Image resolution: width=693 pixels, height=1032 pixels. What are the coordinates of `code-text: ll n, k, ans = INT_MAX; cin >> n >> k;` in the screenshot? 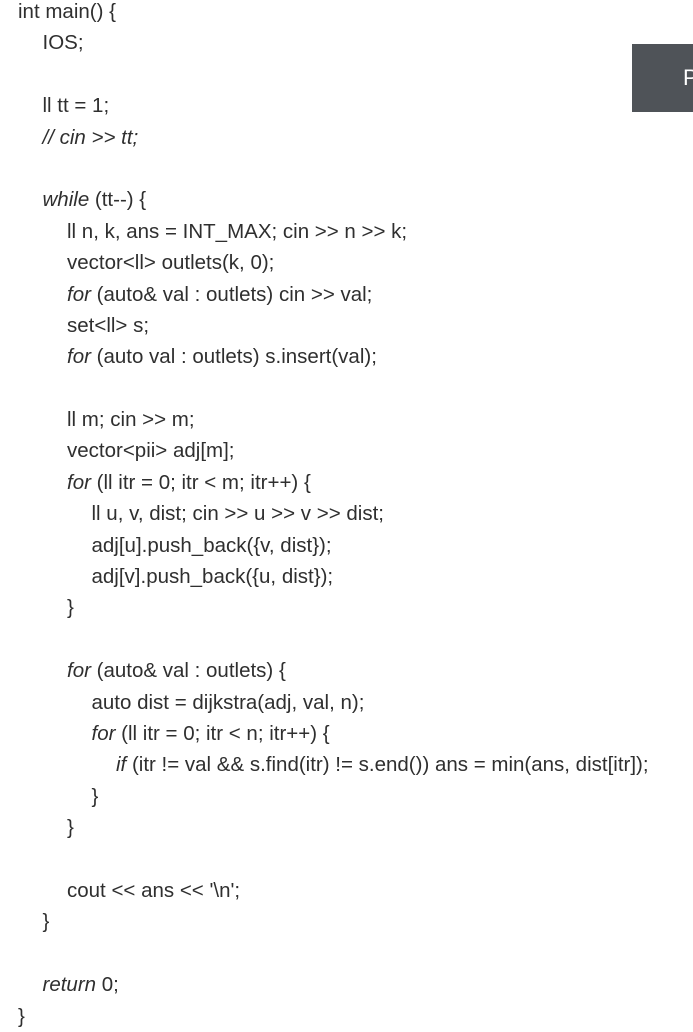 It's located at (237, 231).